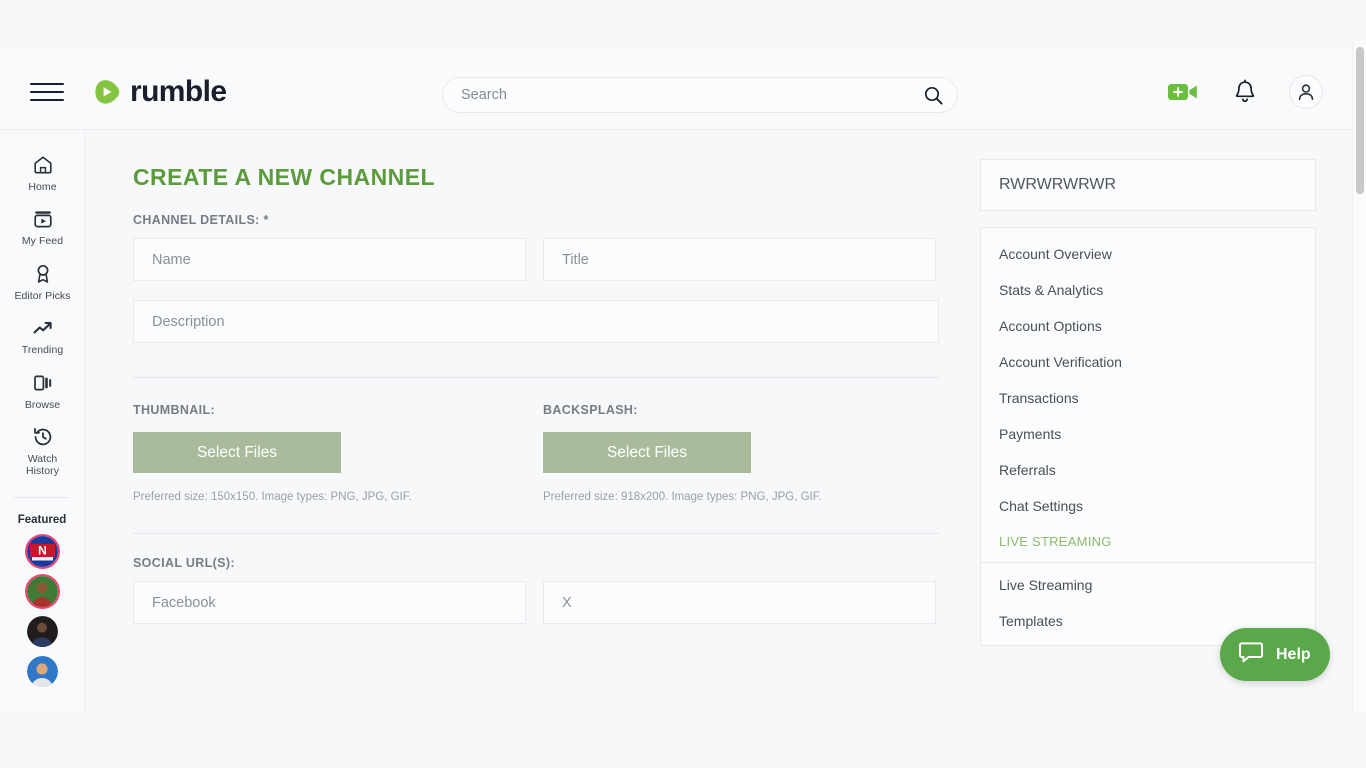 The width and height of the screenshot is (1366, 768). What do you see at coordinates (1148, 506) in the screenshot?
I see `menu-item-chat-settings: Chat Settings` at bounding box center [1148, 506].